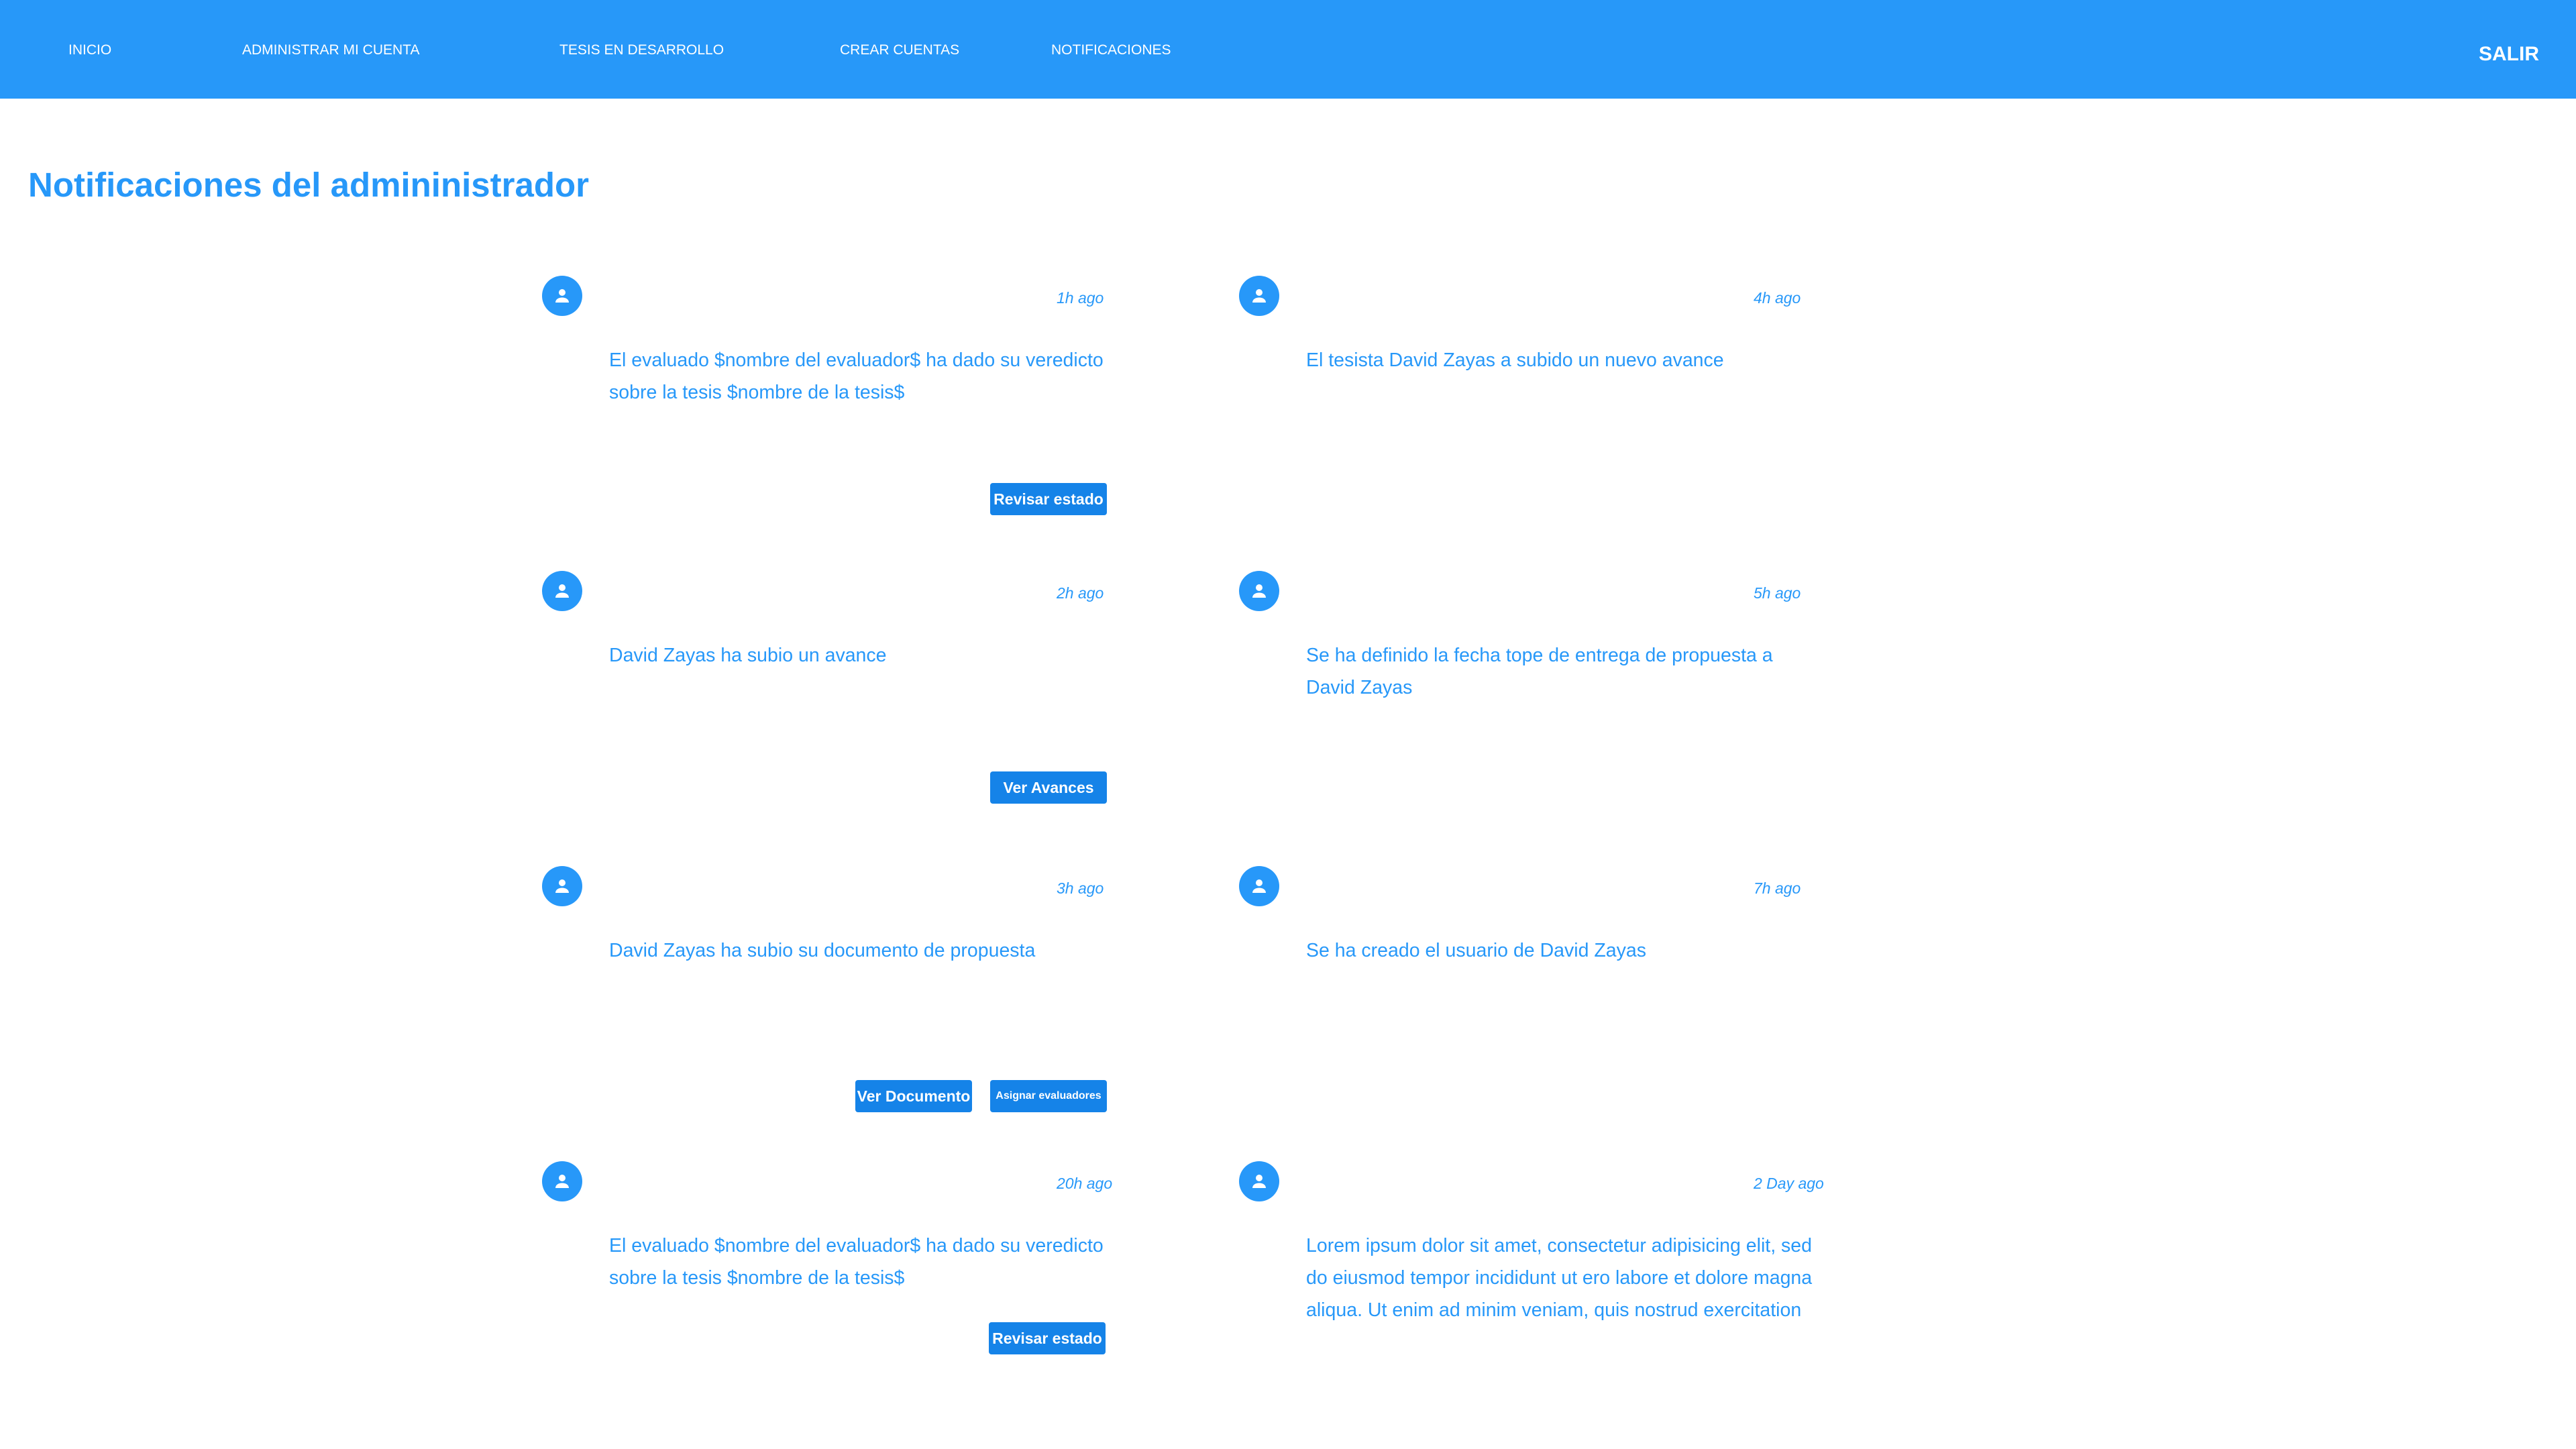  Describe the element at coordinates (1080, 888) in the screenshot. I see `notification-time: 3h ago` at that location.